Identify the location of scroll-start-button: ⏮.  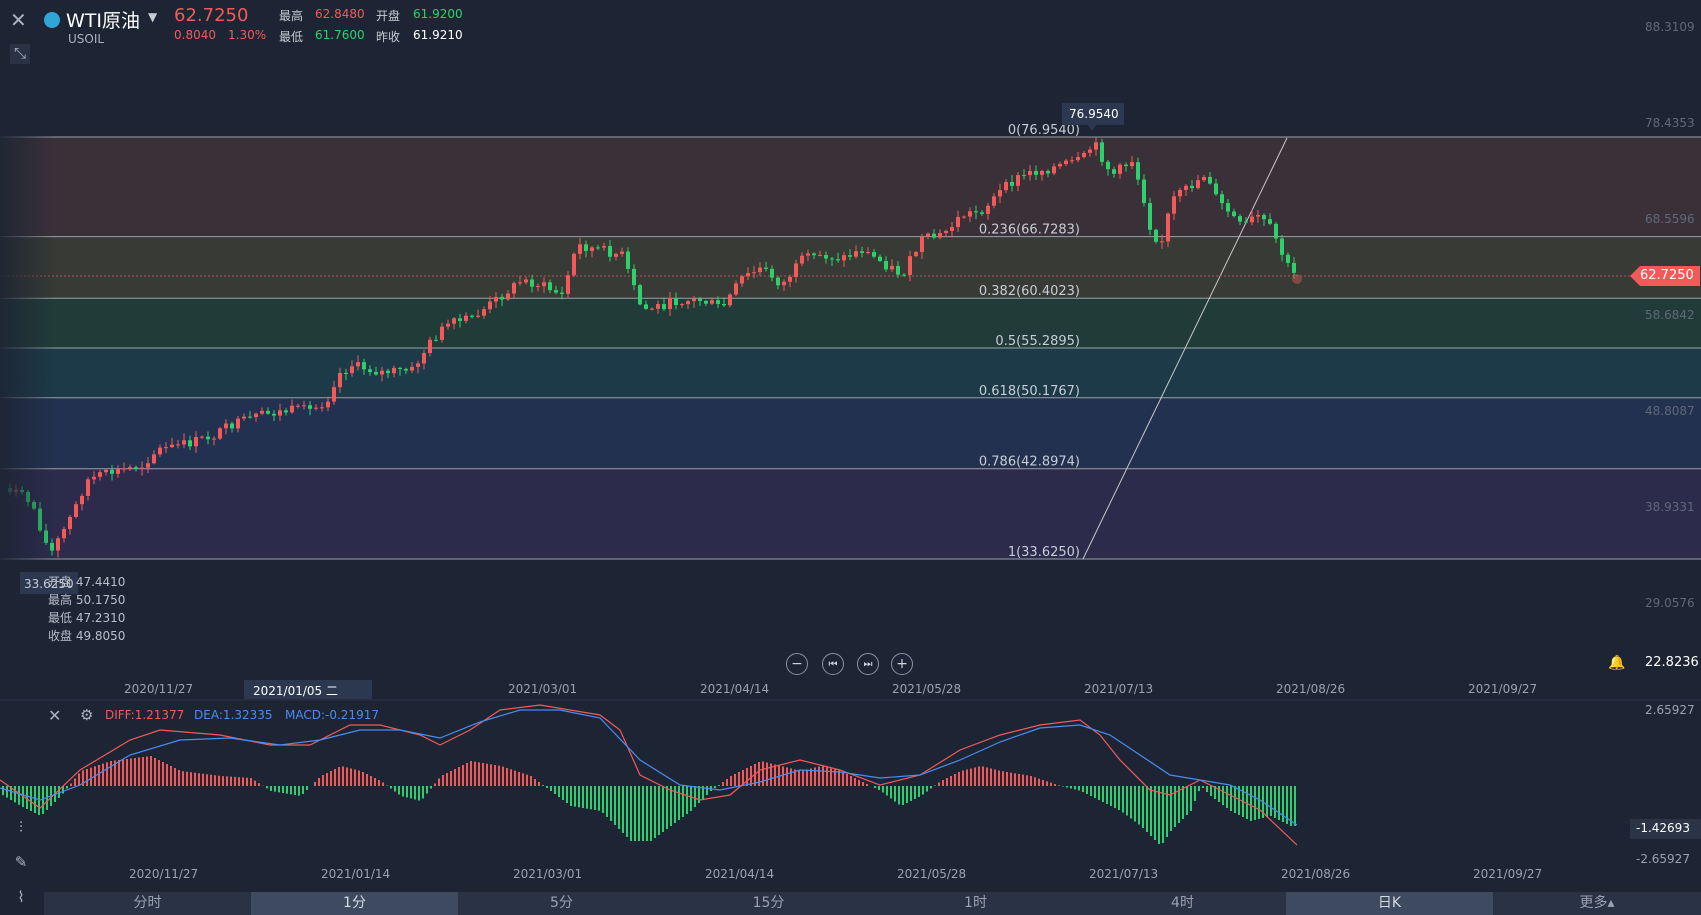
(833, 664).